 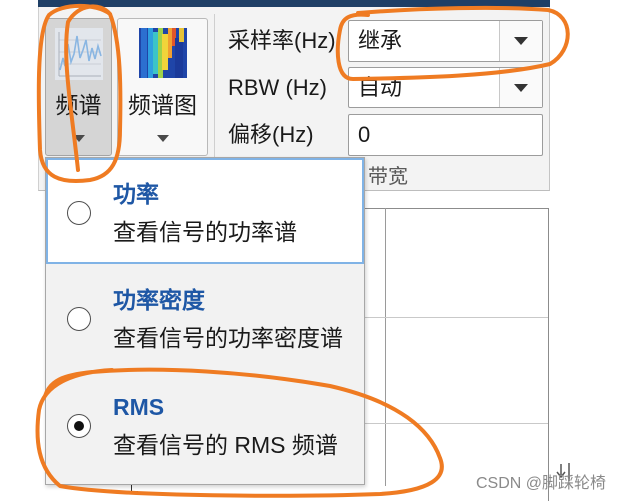 What do you see at coordinates (131, 491) in the screenshot?
I see `axis-tick-base` at bounding box center [131, 491].